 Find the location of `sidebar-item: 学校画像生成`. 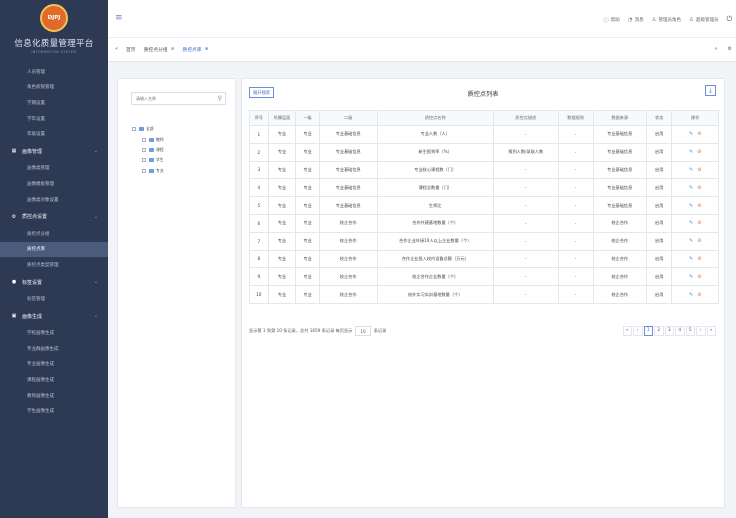

sidebar-item: 学校画像生成 is located at coordinates (54, 334).